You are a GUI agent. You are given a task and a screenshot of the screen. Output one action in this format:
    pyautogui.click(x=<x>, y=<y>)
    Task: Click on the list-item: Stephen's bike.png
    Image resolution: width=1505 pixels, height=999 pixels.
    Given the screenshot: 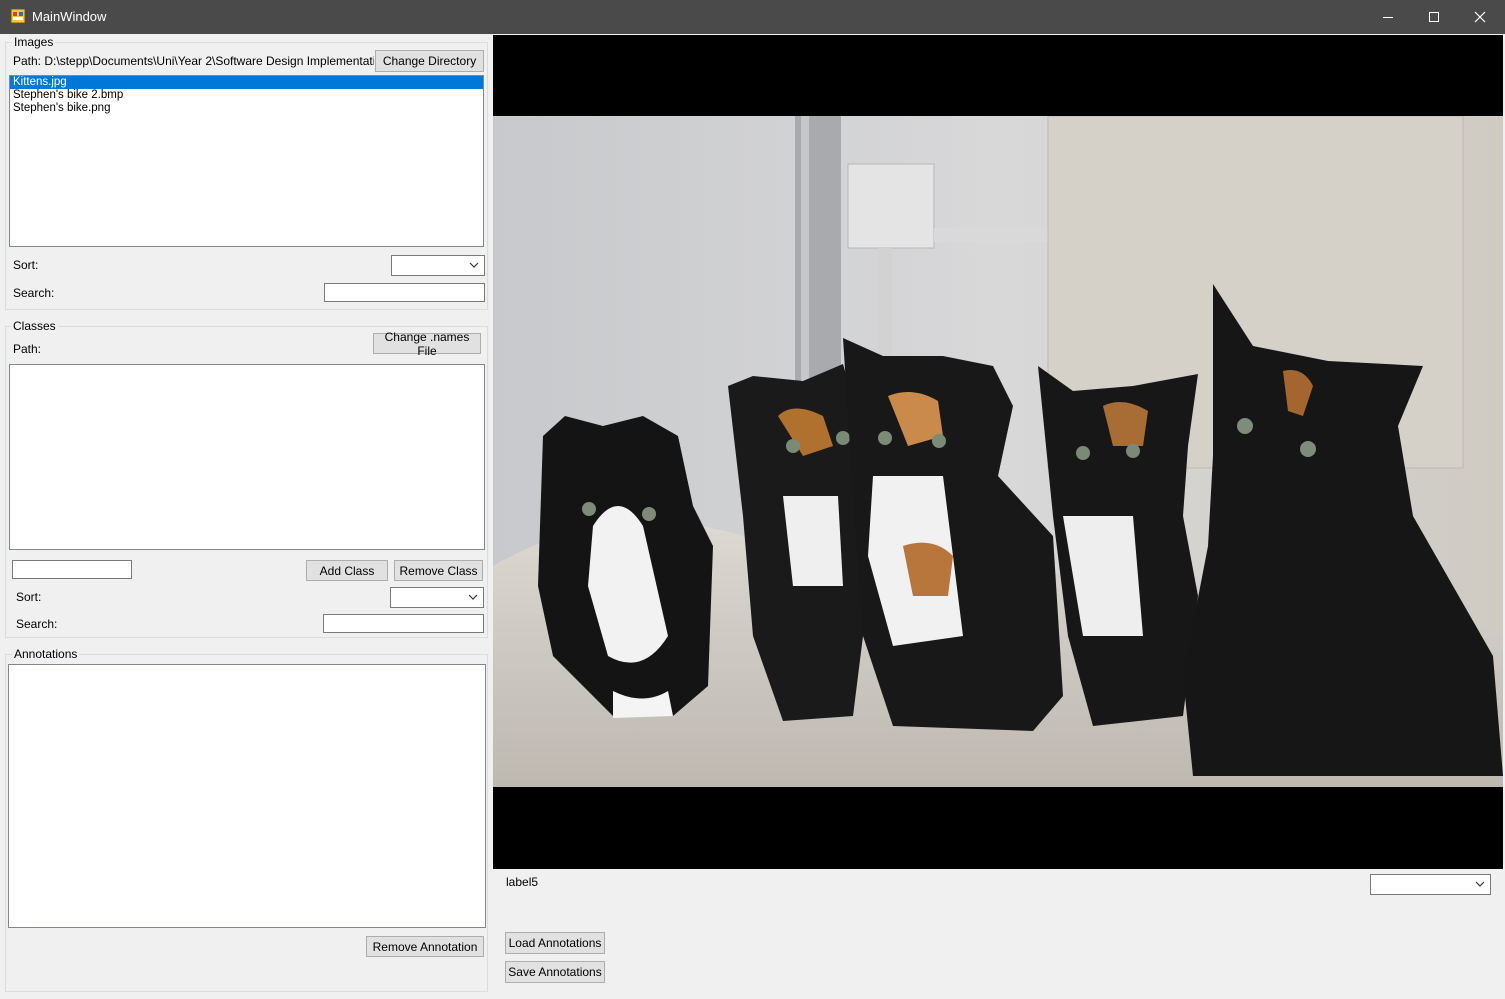 What is the action you would take?
    pyautogui.click(x=246, y=108)
    